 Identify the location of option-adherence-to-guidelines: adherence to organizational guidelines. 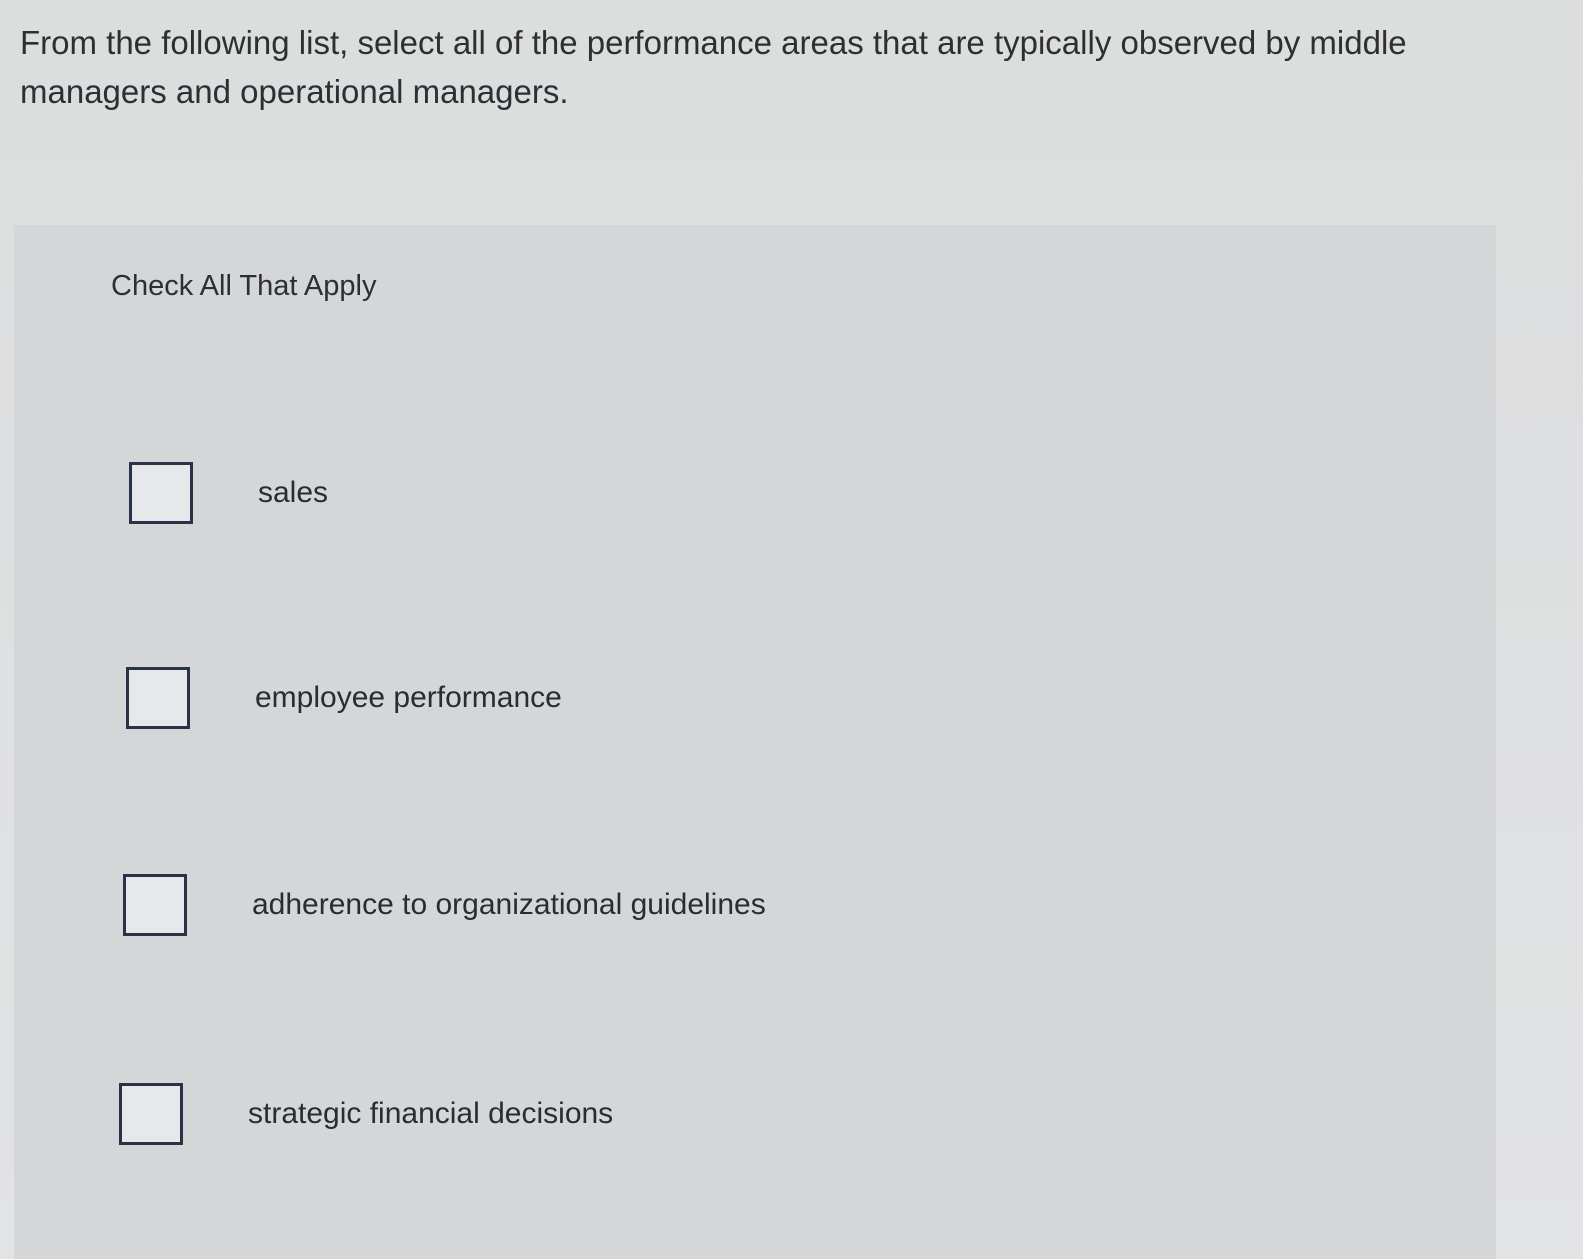
(444, 905).